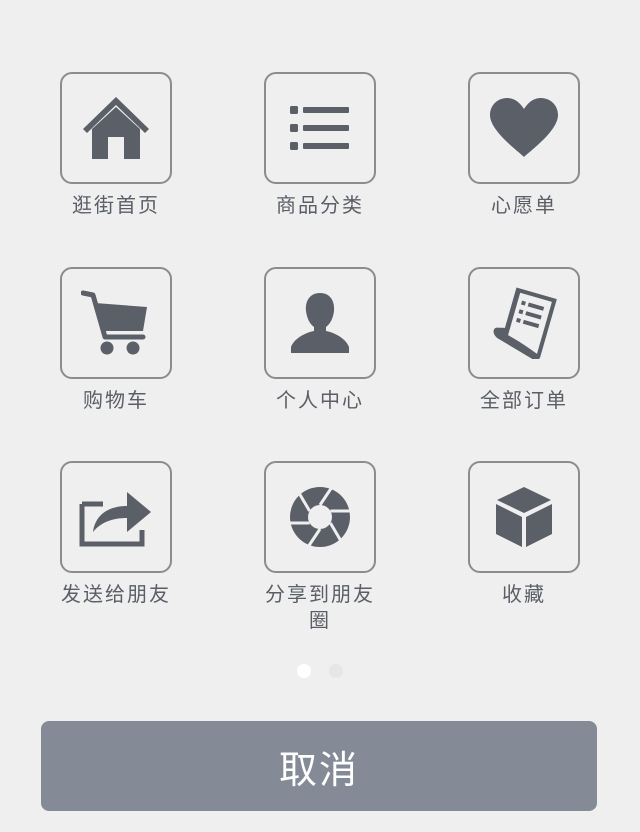  I want to click on user-icon, so click(320, 323).